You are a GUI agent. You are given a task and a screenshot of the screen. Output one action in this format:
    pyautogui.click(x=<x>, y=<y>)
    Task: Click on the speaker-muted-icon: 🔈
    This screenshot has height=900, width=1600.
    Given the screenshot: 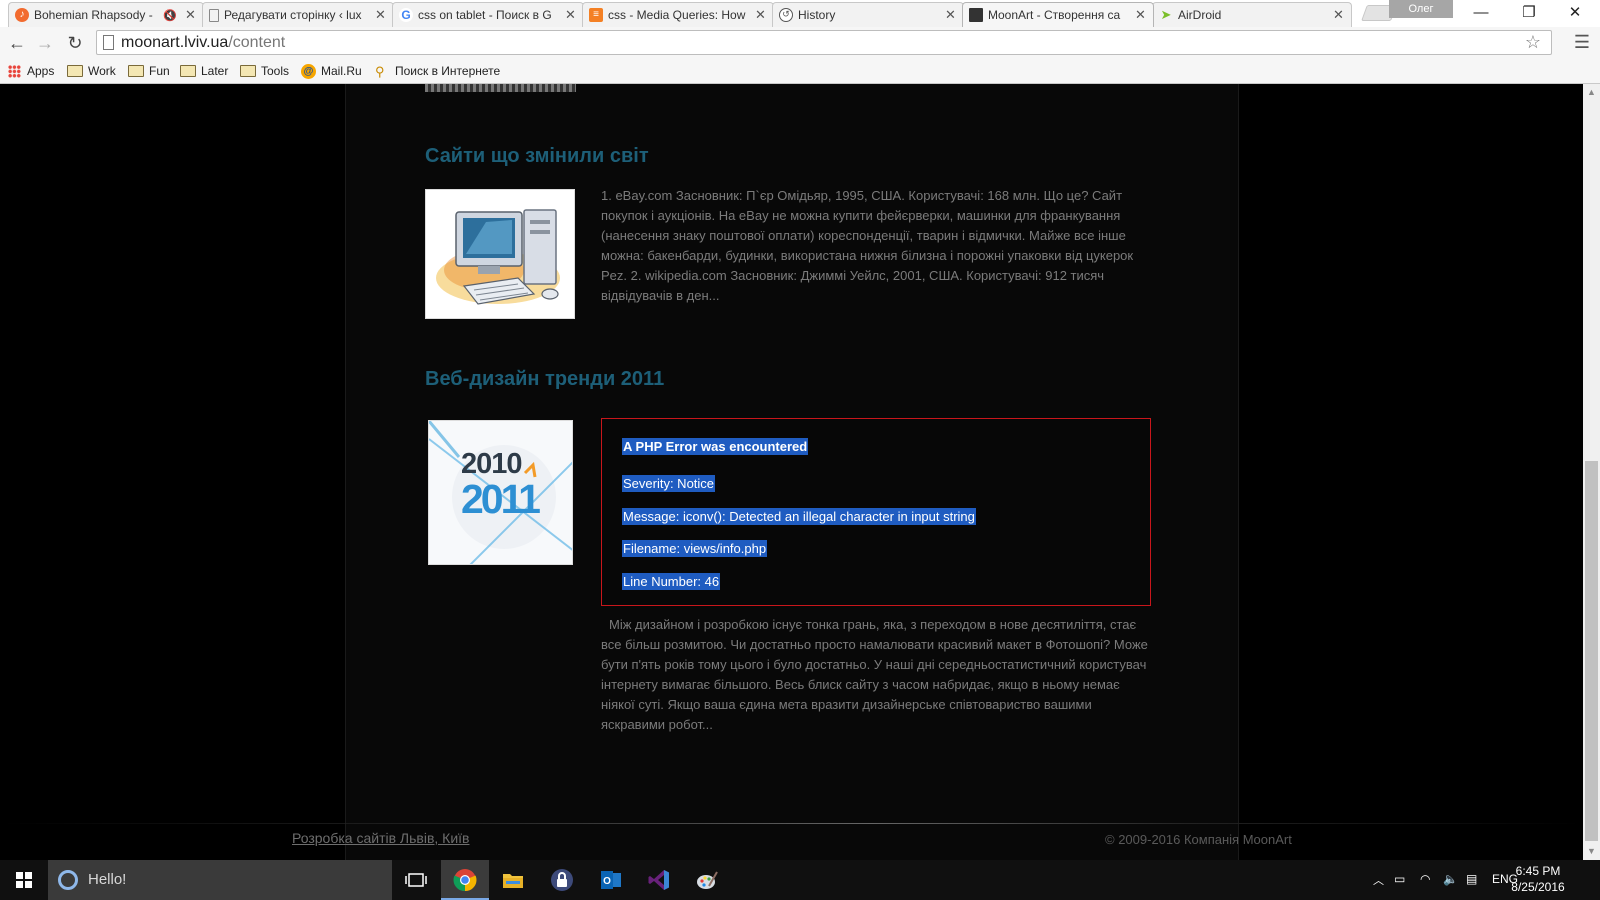 What is the action you would take?
    pyautogui.click(x=1450, y=879)
    